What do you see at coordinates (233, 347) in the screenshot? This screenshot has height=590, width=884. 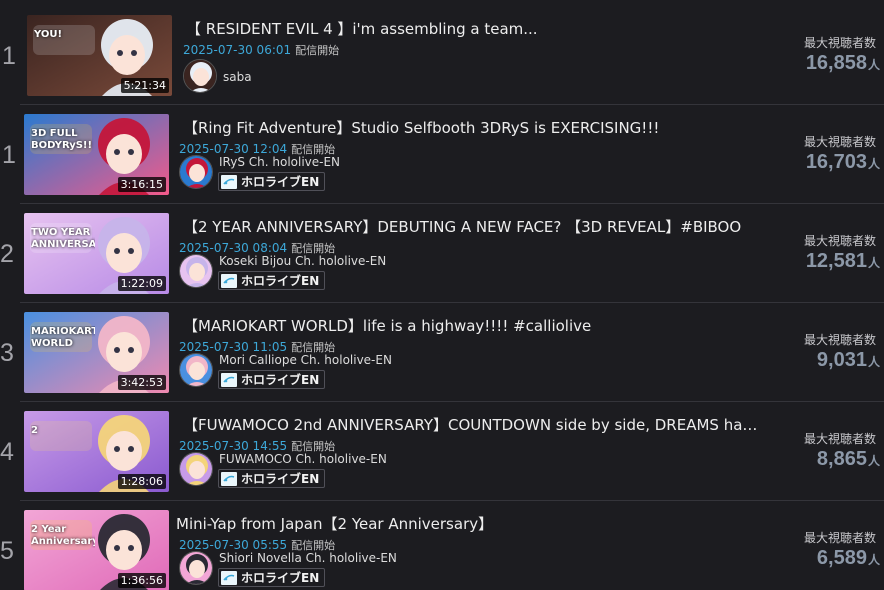 I see `start-time-value: 2025-07-30 11:05` at bounding box center [233, 347].